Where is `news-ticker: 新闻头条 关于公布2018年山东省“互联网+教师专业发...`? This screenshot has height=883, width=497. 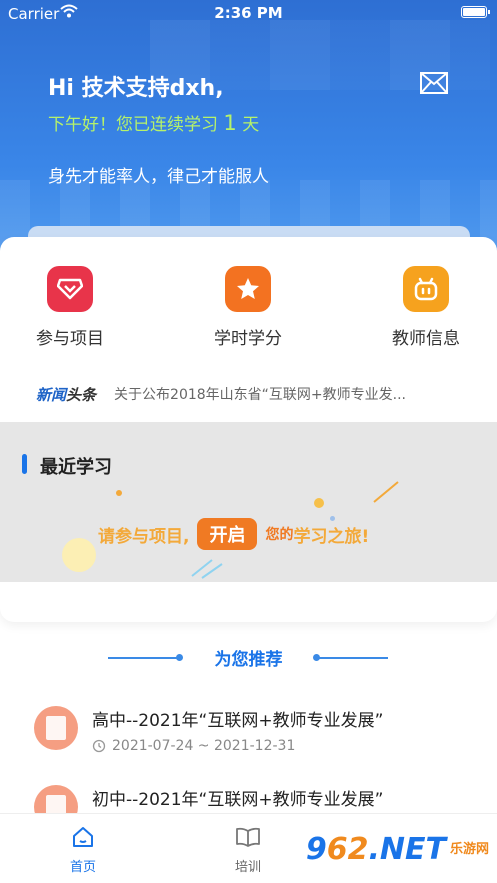
news-ticker: 新闻头条 关于公布2018年山东省“互联网+教师专业发... is located at coordinates (256, 394).